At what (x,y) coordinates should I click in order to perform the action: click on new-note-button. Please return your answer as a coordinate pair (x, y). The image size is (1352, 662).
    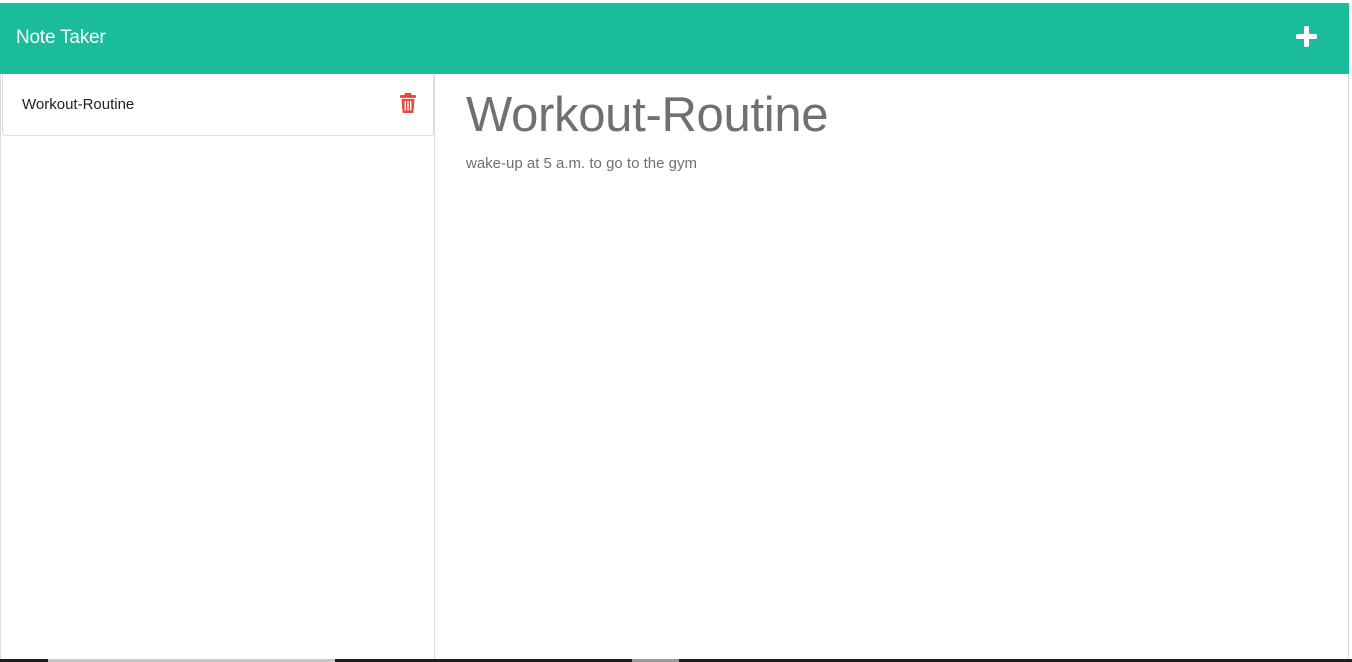
    Looking at the image, I should click on (1307, 37).